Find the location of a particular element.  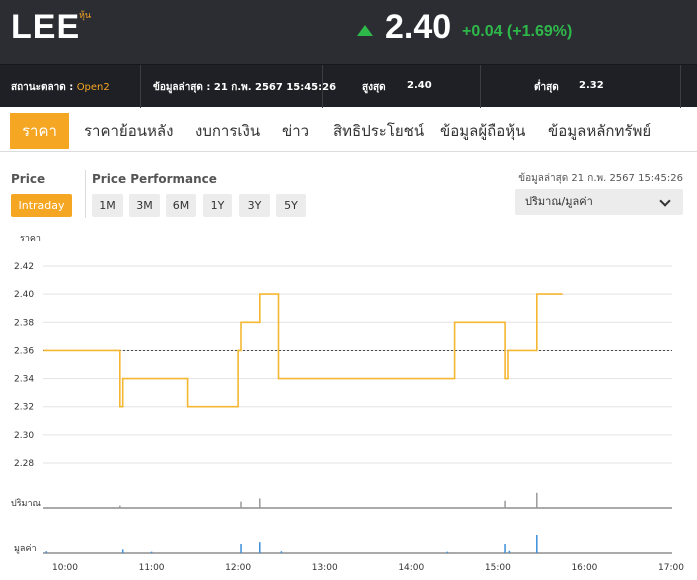

x-tick-label: 15:00 is located at coordinates (498, 568).